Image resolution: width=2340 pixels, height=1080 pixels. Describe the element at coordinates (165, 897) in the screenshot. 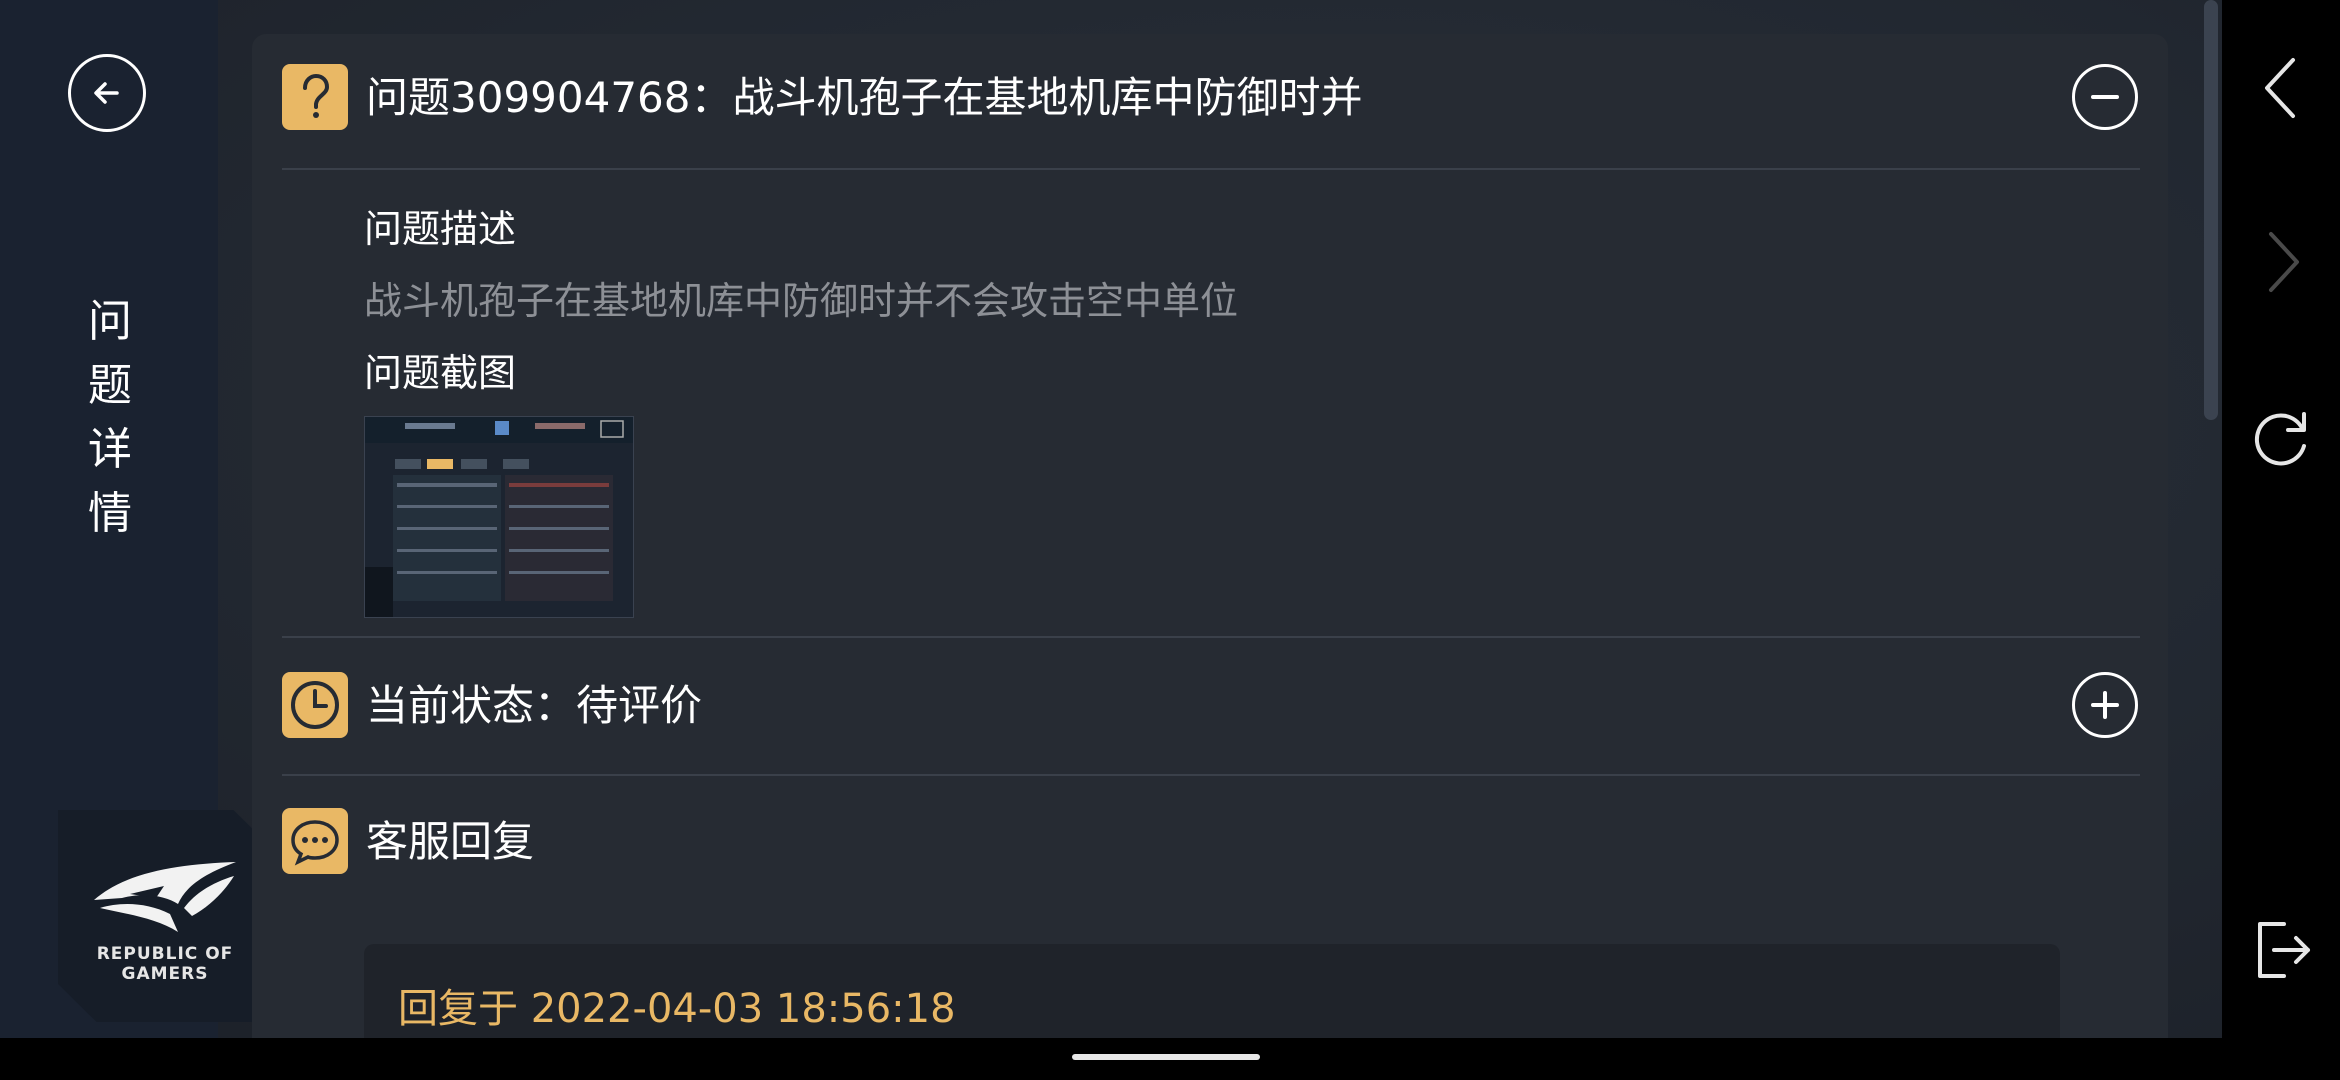

I see `rog-eye-icon` at that location.